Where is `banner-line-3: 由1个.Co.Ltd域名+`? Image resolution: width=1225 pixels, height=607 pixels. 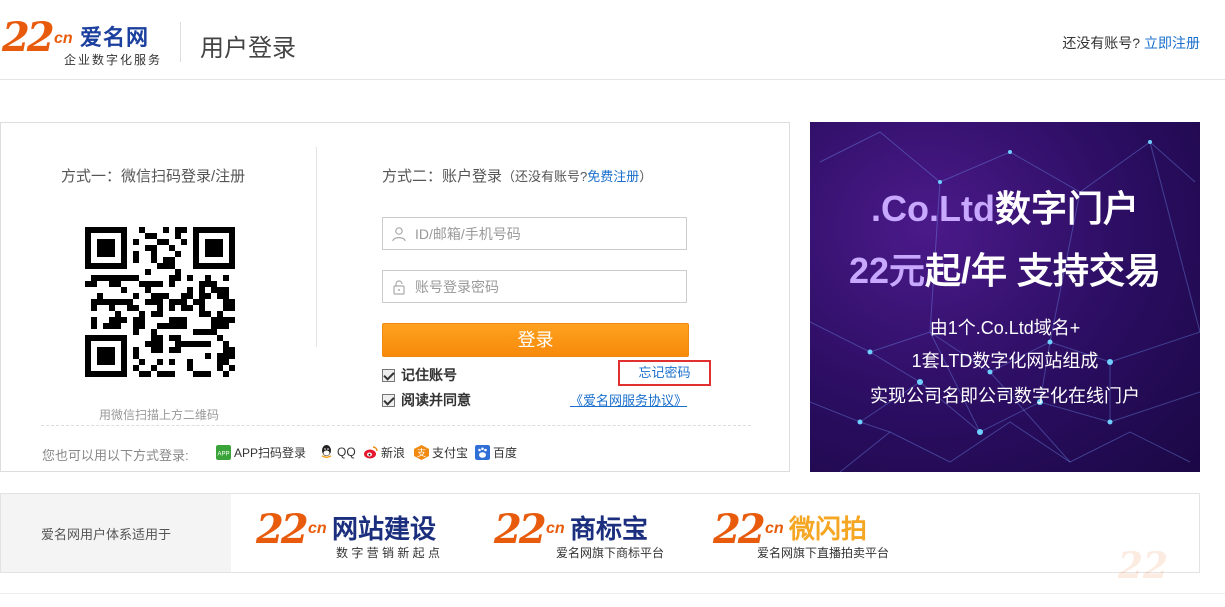
banner-line-3: 由1个.Co.Ltd域名+ is located at coordinates (1005, 328).